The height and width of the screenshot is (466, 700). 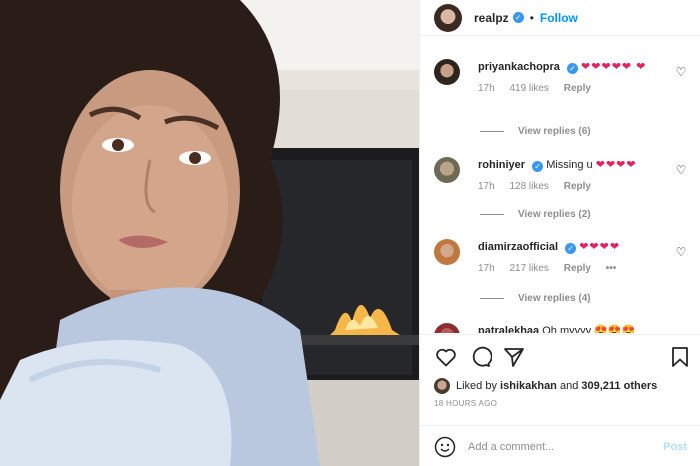 What do you see at coordinates (480, 357) in the screenshot?
I see `comment-icon` at bounding box center [480, 357].